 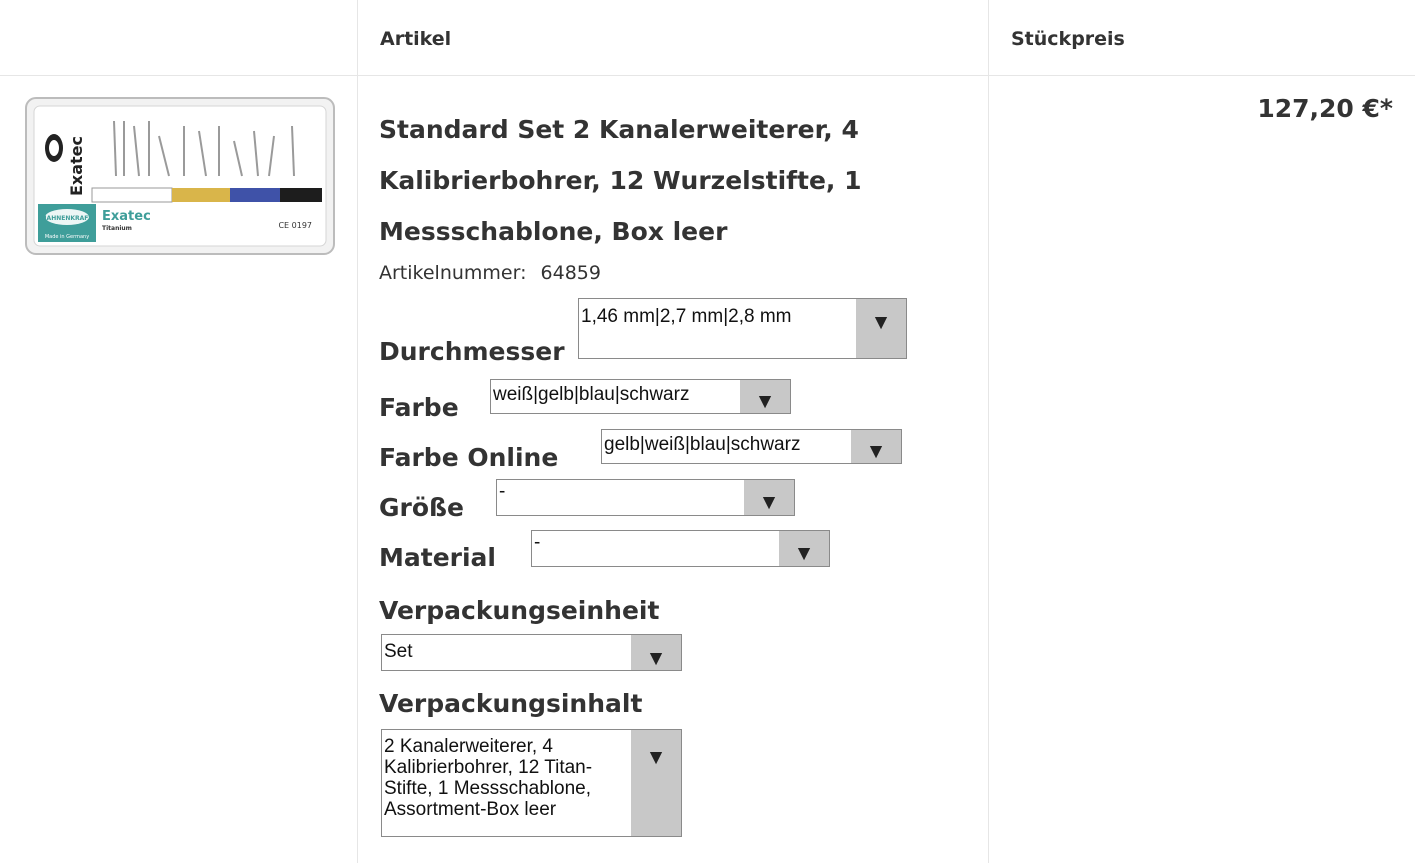 What do you see at coordinates (702, 445) in the screenshot?
I see `farbe-online-value: gelb|weiß|blau|schwarz` at bounding box center [702, 445].